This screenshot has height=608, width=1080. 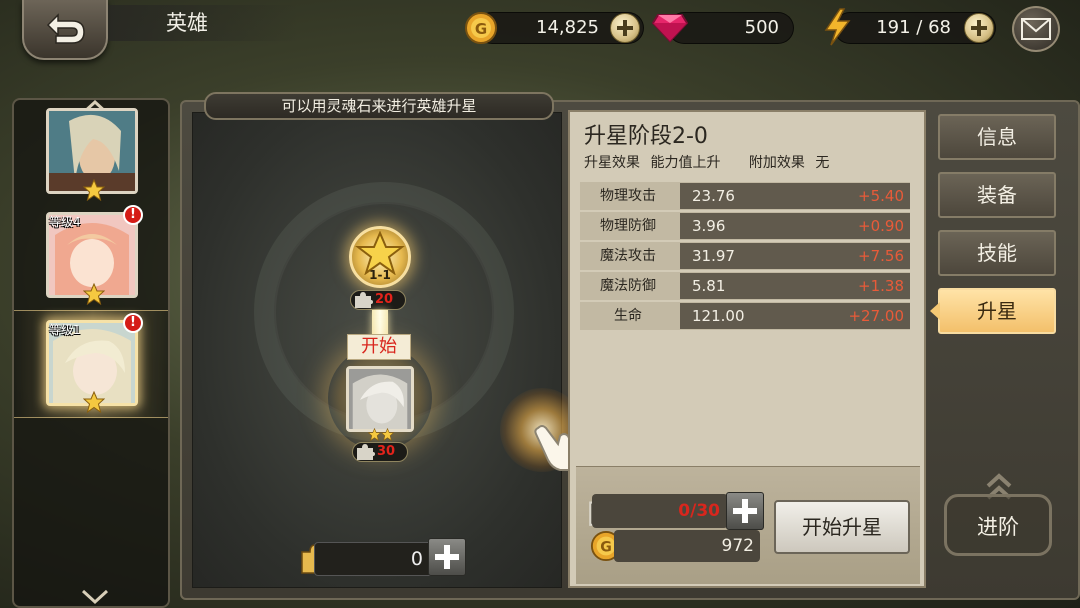 I want to click on stat-value-box: 3.96 +0.90, so click(x=795, y=226).